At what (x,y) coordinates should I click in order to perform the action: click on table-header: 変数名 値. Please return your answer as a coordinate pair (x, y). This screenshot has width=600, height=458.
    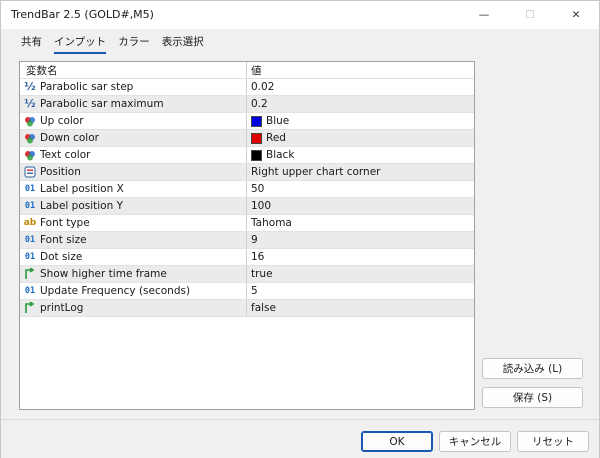
    Looking at the image, I should click on (247, 70).